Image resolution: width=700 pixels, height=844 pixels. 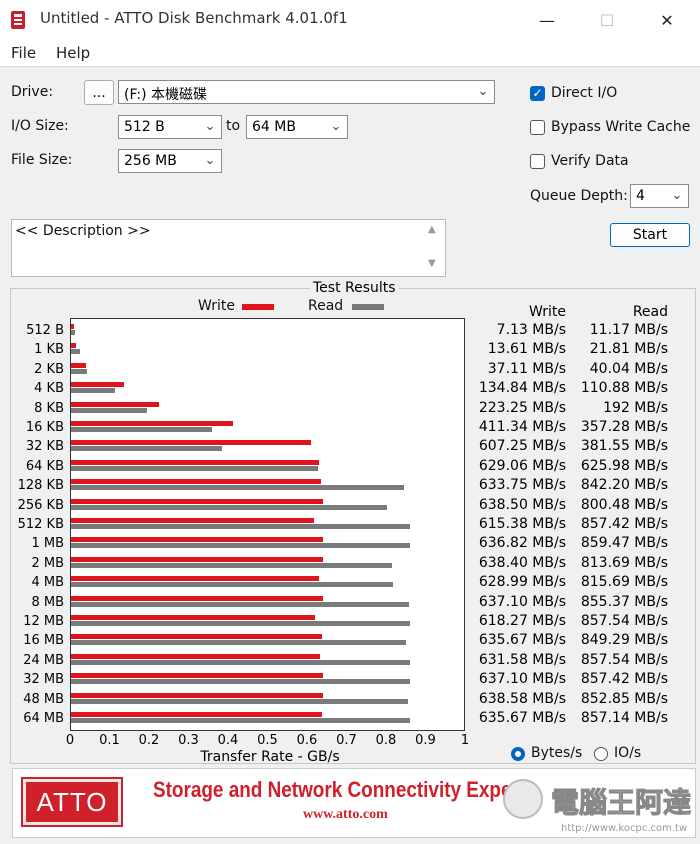 I want to click on legend-read-swatch, so click(x=368, y=307).